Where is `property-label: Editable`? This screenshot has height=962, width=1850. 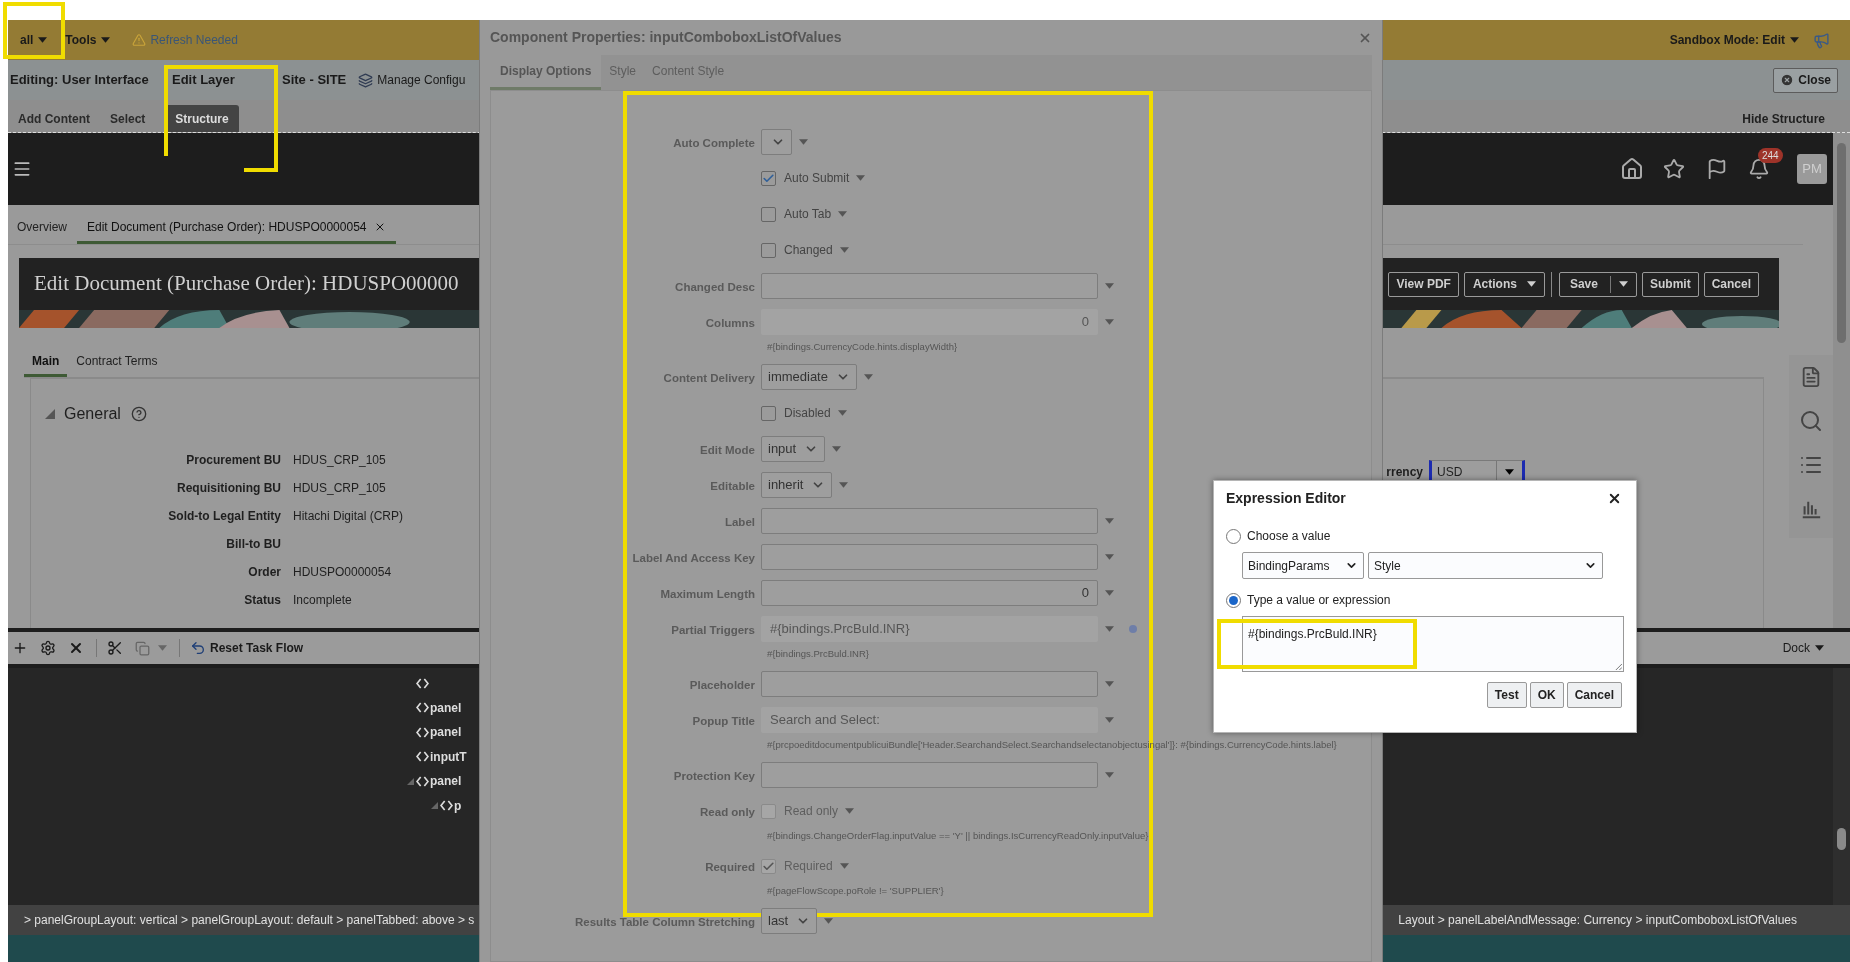 property-label: Editable is located at coordinates (732, 486).